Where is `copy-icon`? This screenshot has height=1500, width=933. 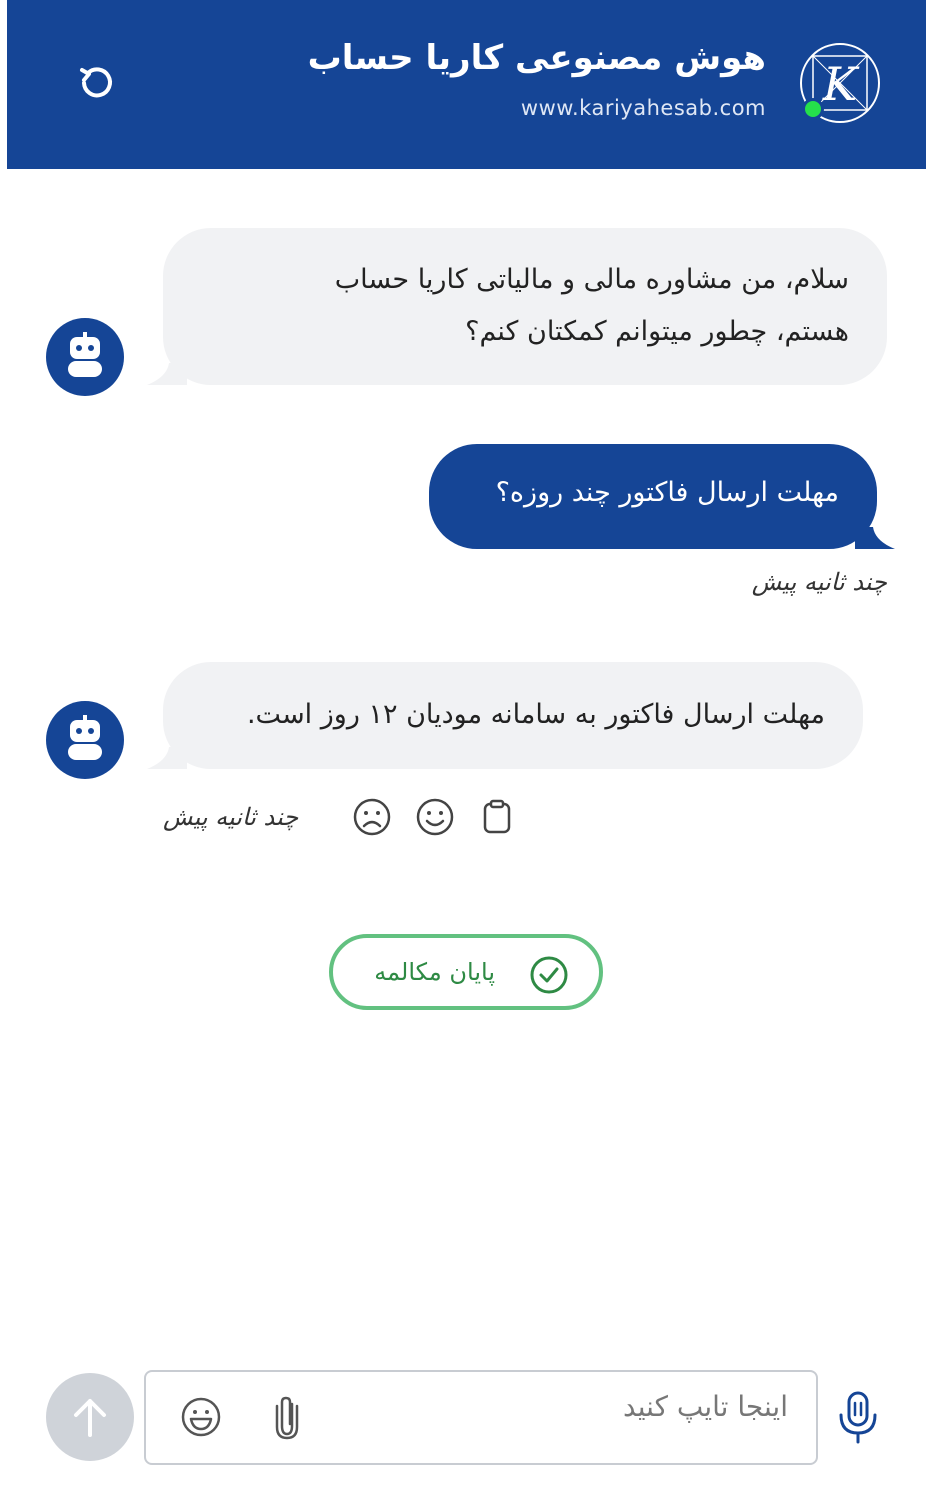
copy-icon is located at coordinates (497, 817).